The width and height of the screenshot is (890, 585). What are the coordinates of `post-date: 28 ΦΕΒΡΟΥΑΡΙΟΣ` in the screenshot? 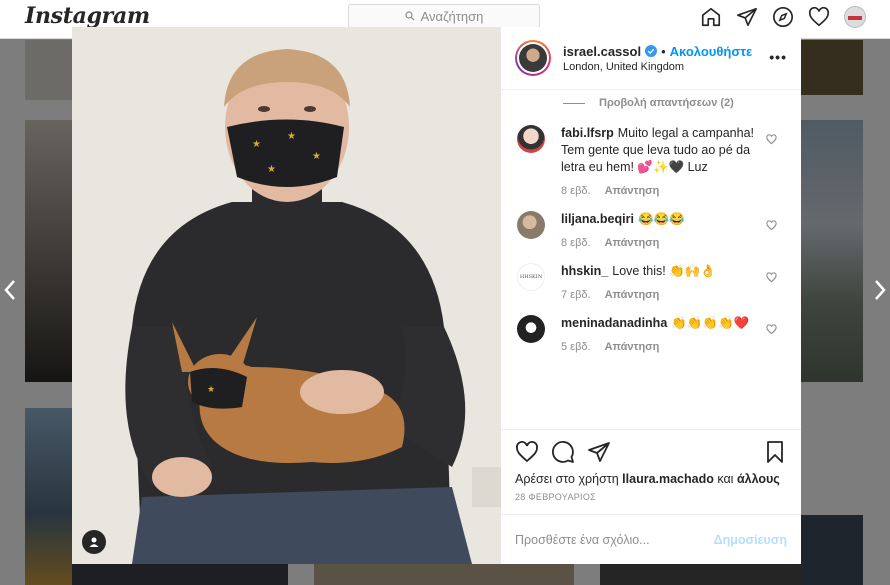 It's located at (651, 497).